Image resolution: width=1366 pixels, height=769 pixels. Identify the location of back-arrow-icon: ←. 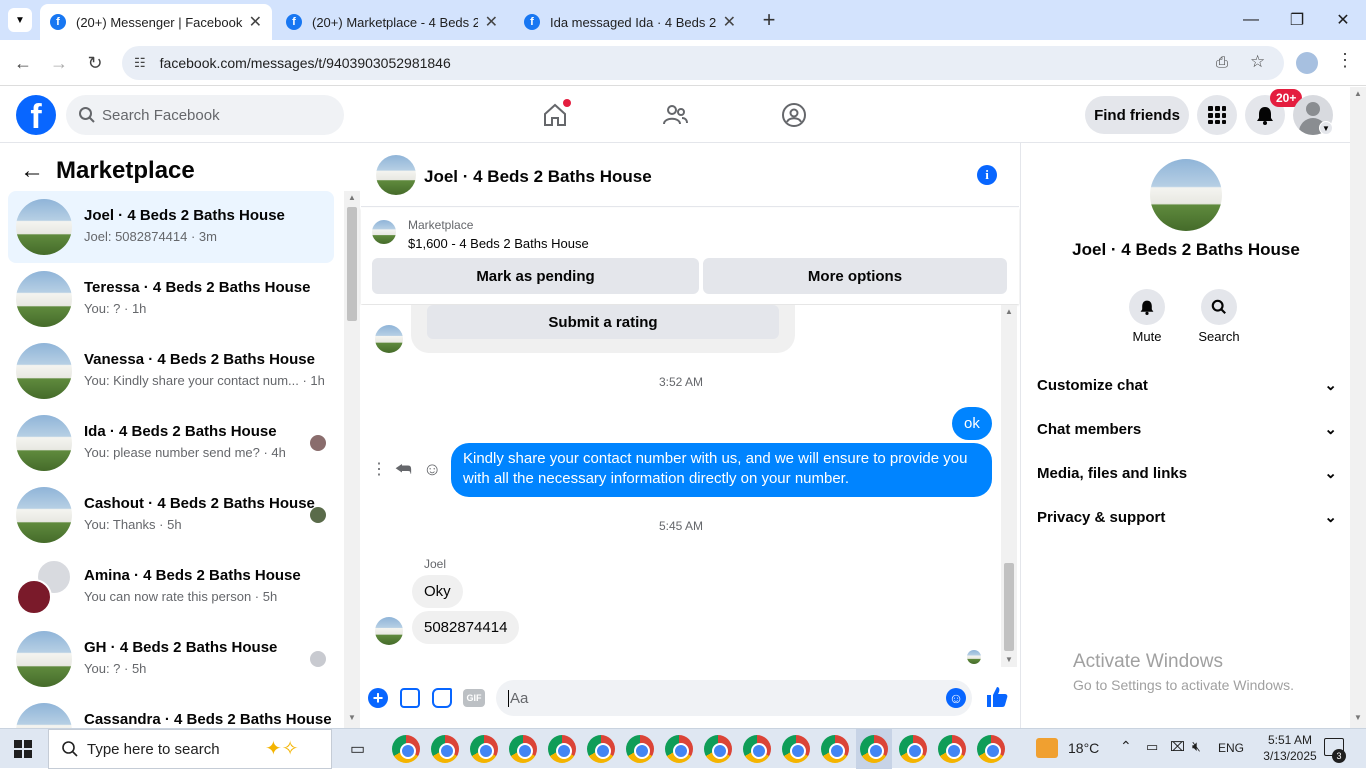
(32, 171).